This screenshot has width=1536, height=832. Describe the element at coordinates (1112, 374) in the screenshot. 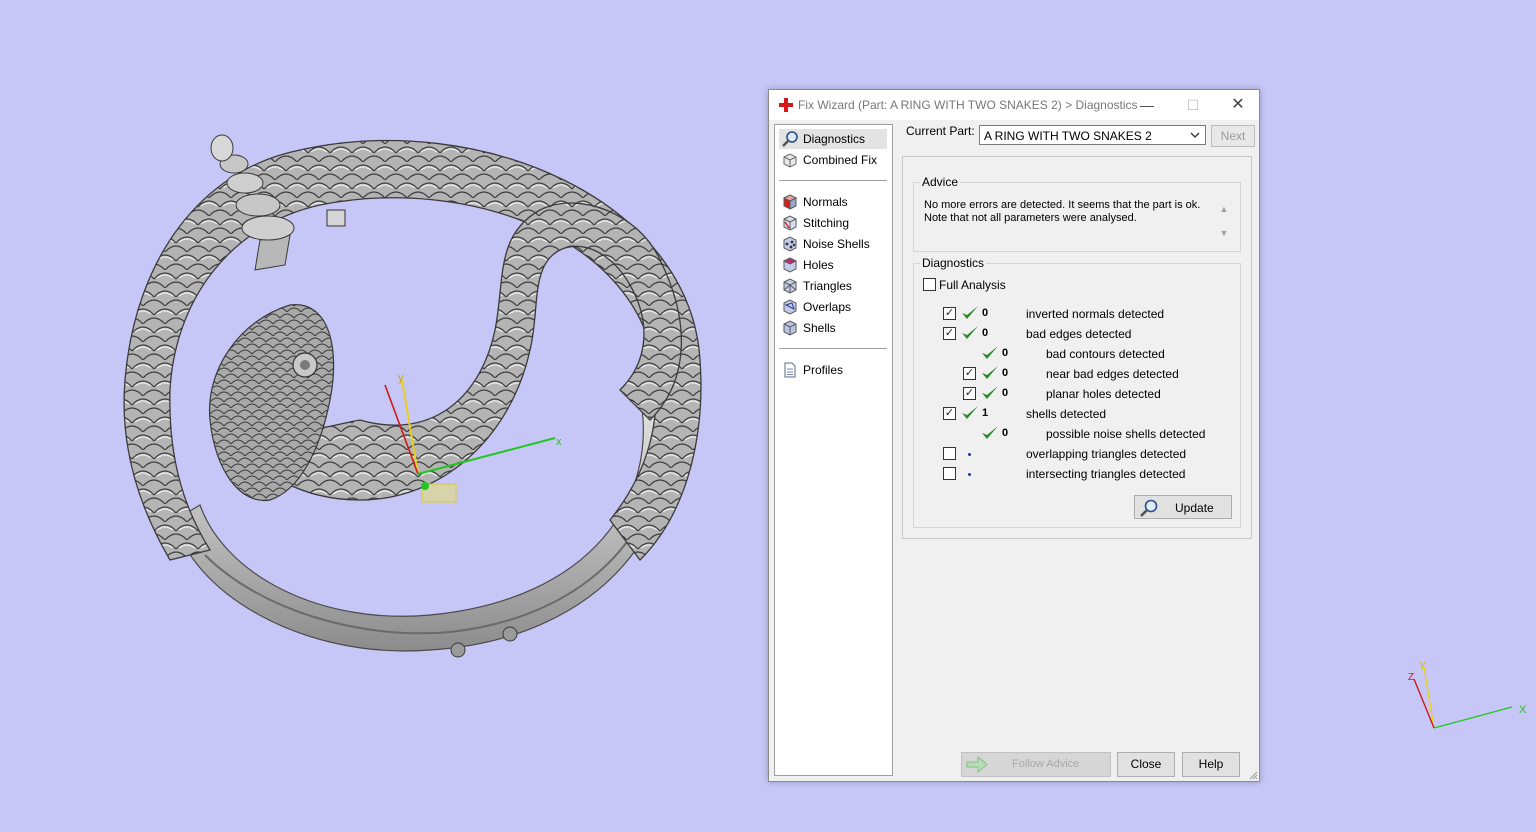

I see `diagnostic-label: near bad edges detected` at that location.